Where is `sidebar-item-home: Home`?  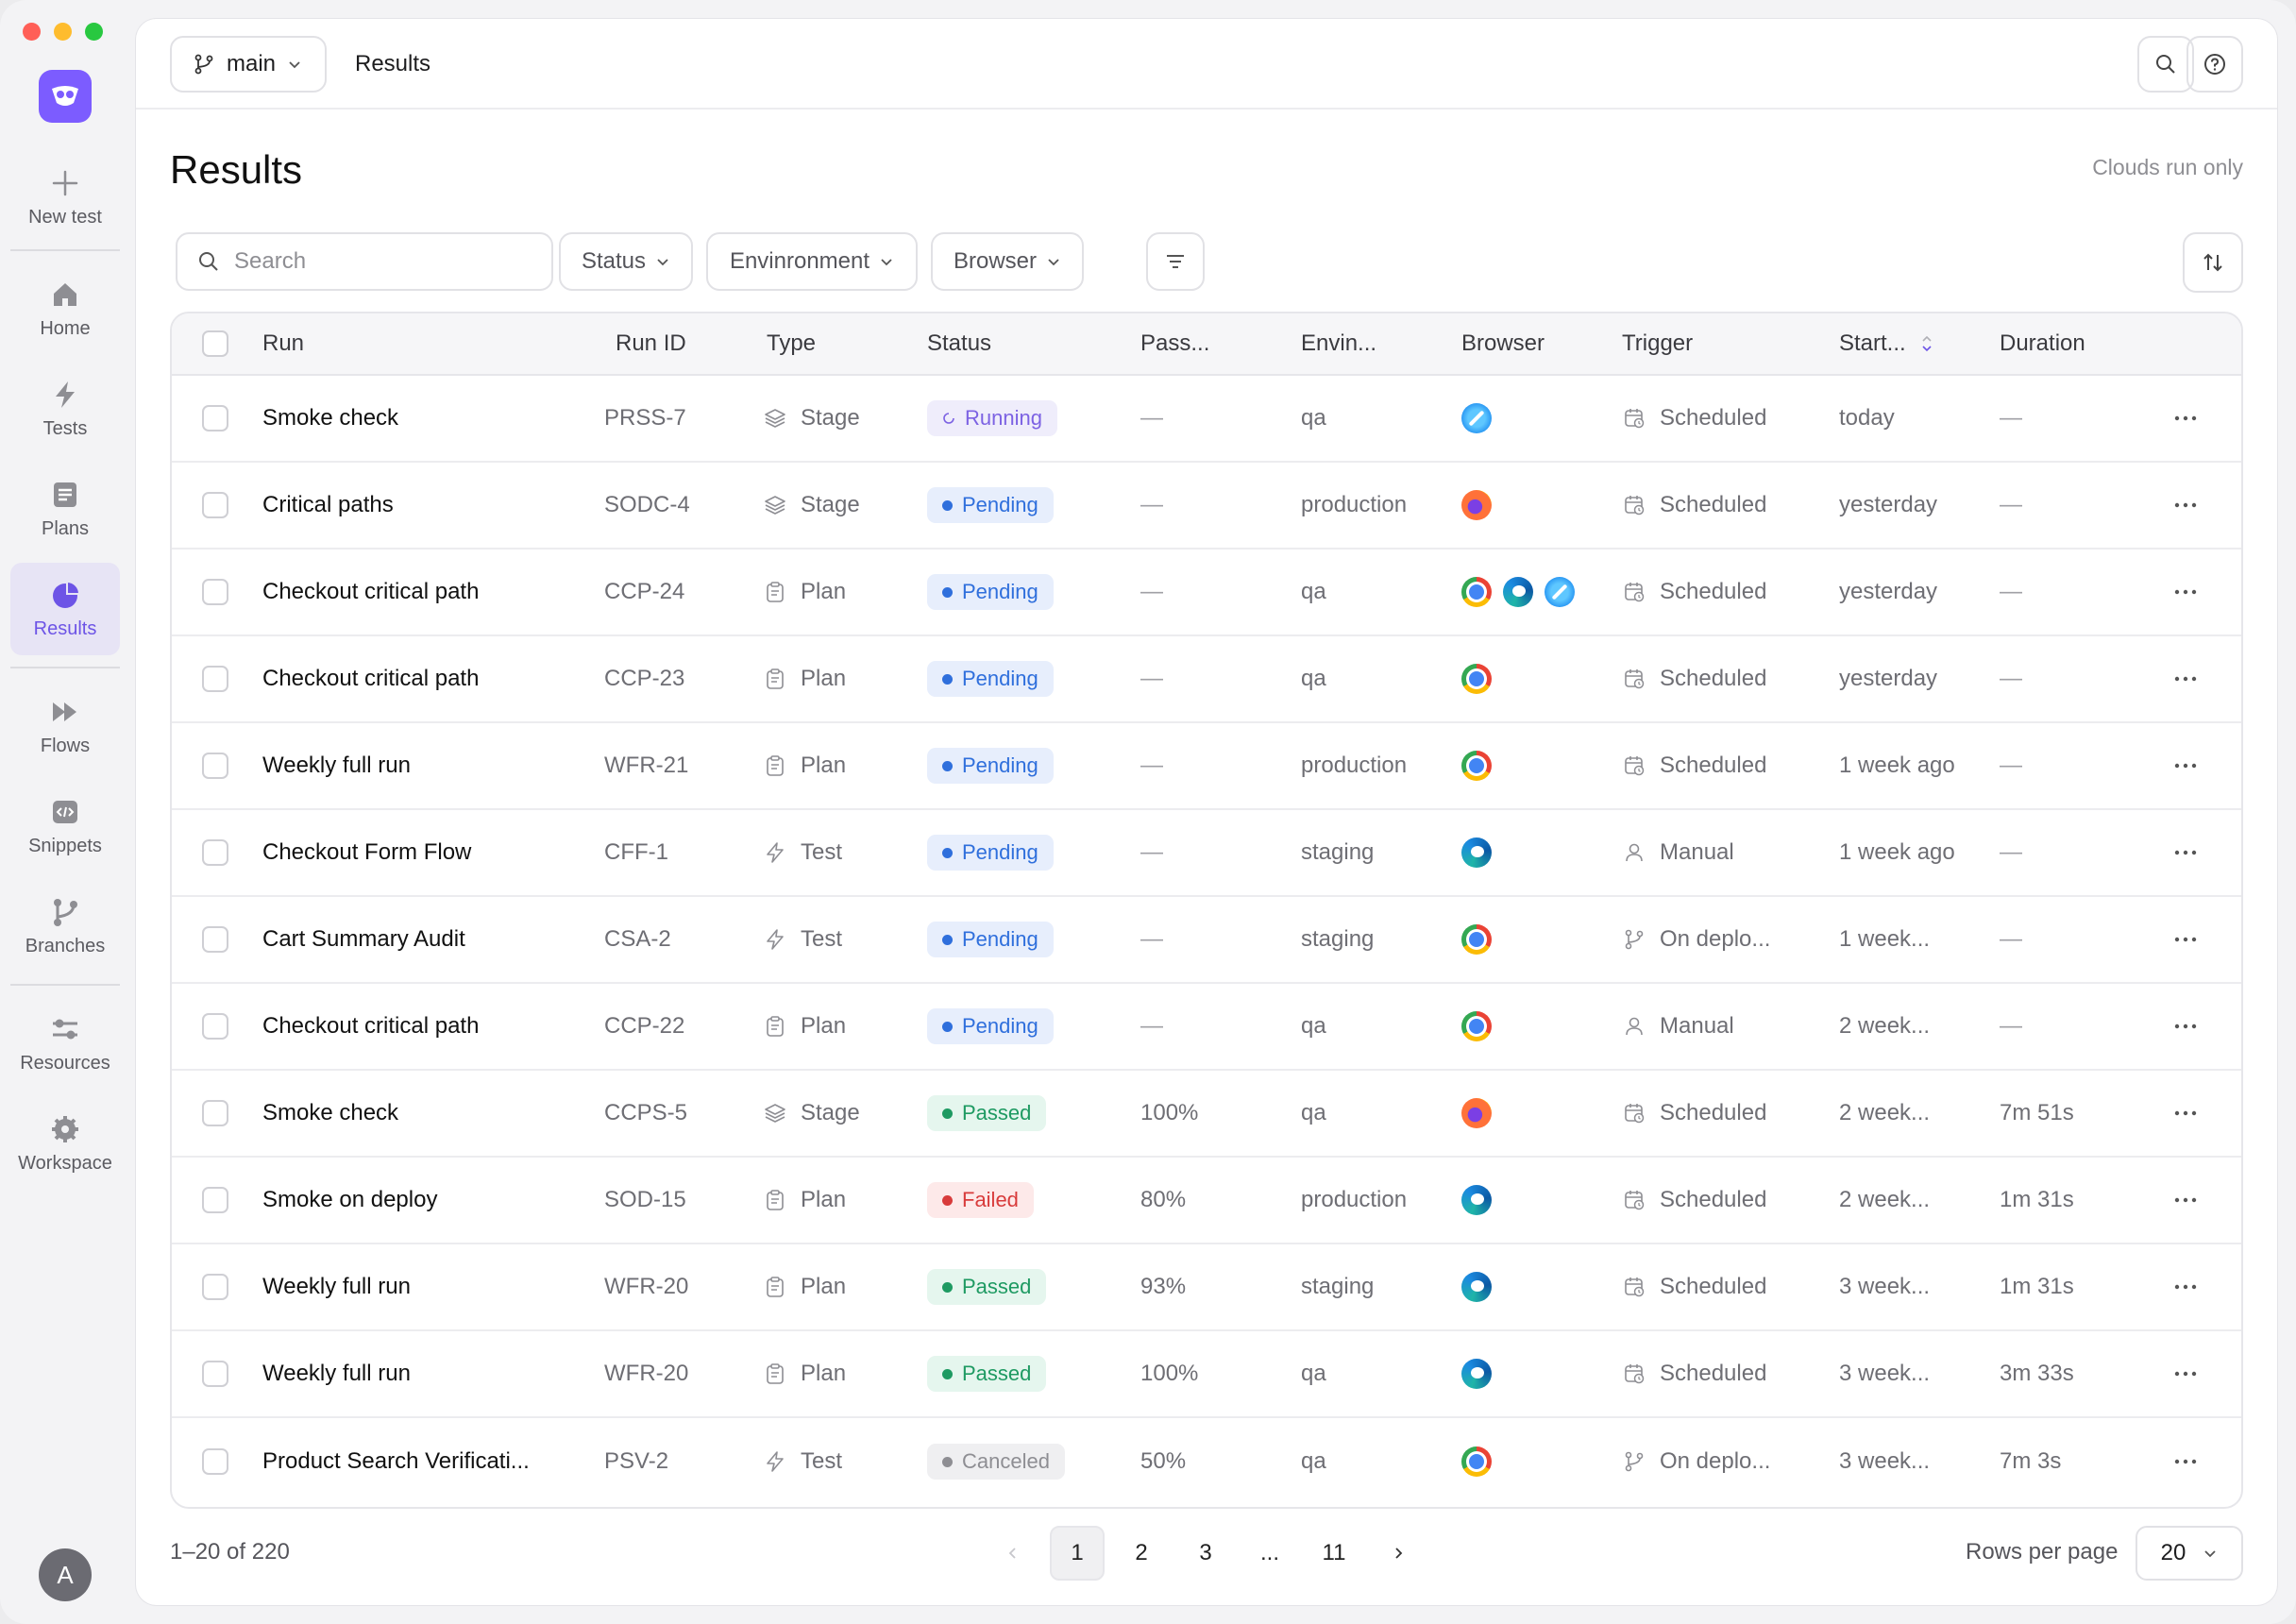 sidebar-item-home: Home is located at coordinates (65, 308).